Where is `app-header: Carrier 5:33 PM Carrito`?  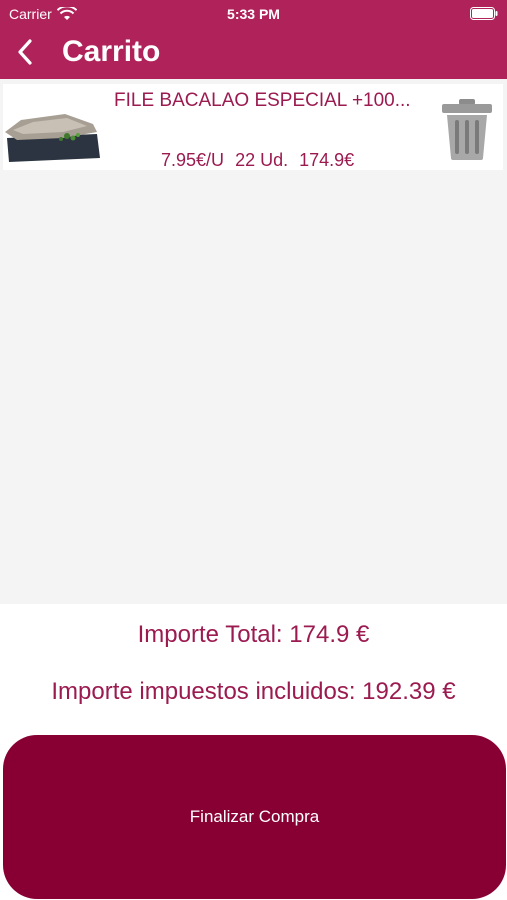 app-header: Carrier 5:33 PM Carrito is located at coordinates (253, 39).